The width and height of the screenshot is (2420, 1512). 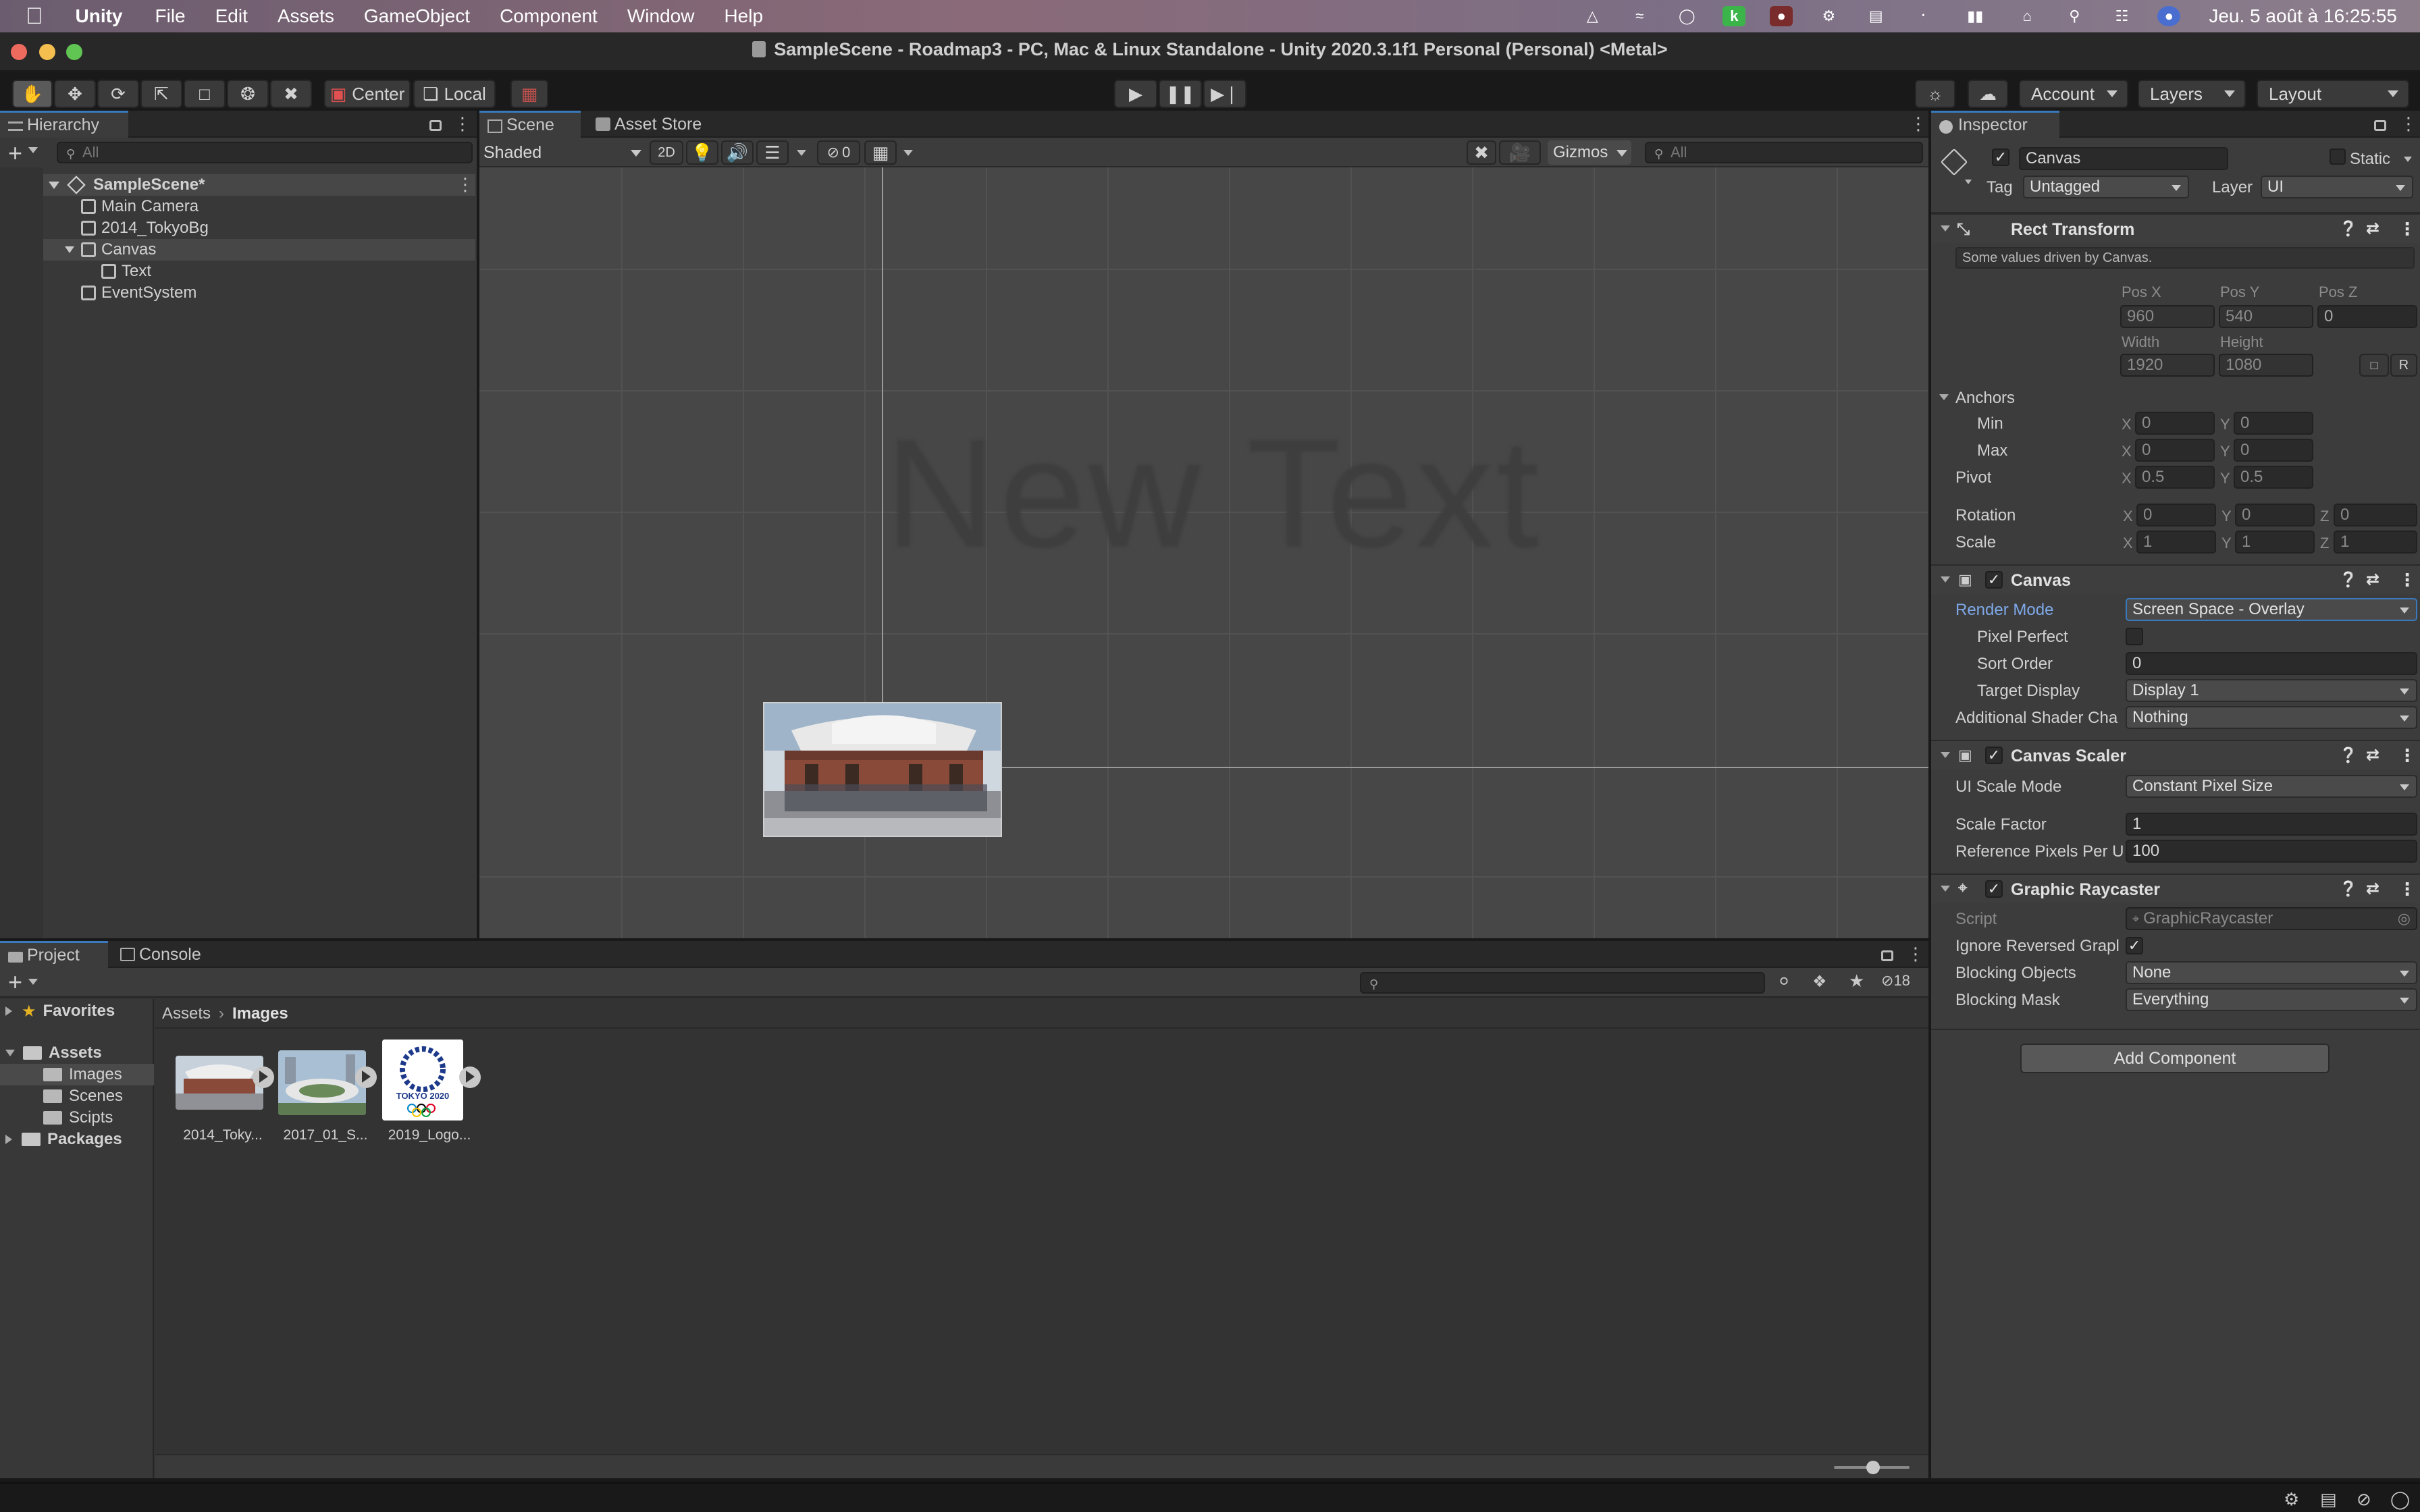 I want to click on scene-options-icon: ⋮, so click(x=465, y=184).